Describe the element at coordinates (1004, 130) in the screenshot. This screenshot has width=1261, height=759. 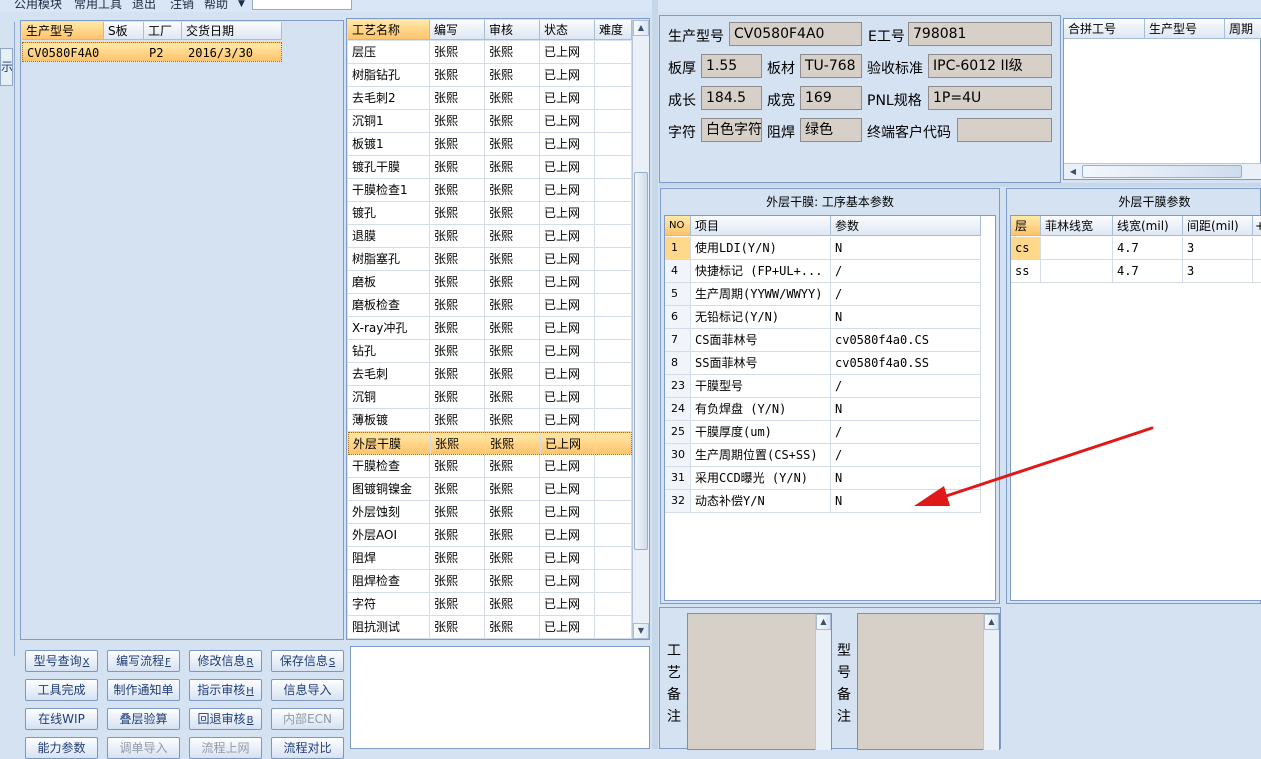
I see `customer-code-field` at that location.